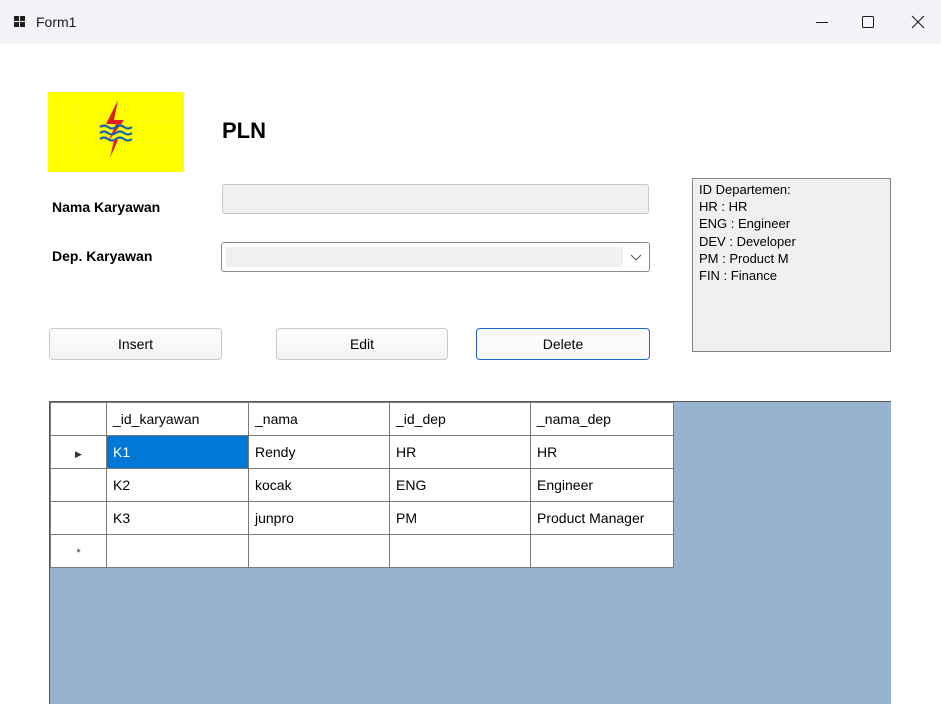 This screenshot has height=704, width=941. Describe the element at coordinates (470, 22) in the screenshot. I see `title-bar: Form1` at that location.